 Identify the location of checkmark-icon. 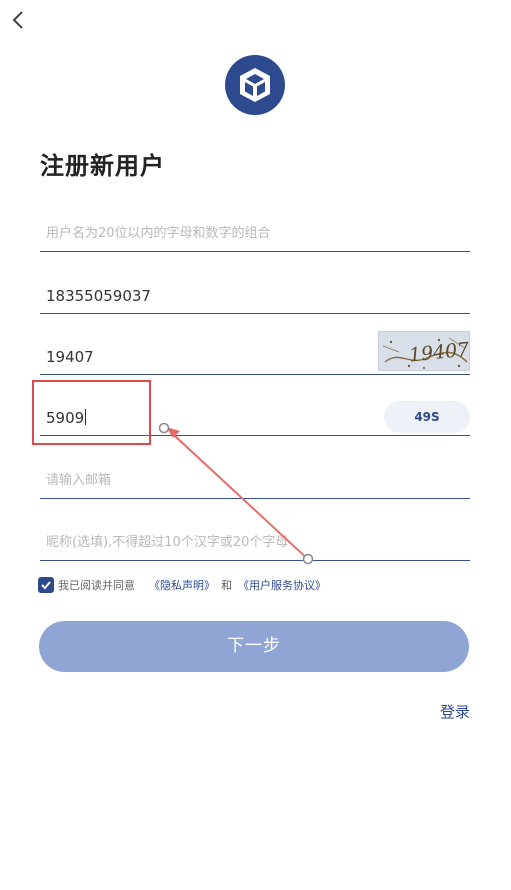
(46, 585).